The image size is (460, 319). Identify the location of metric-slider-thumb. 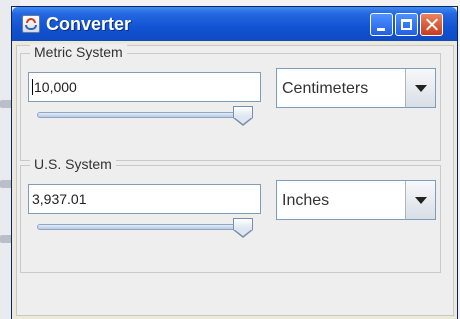
(244, 117).